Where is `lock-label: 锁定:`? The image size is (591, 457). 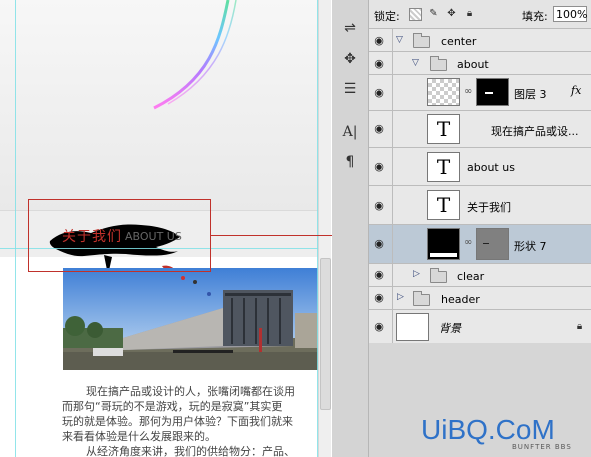 lock-label: 锁定: is located at coordinates (387, 16).